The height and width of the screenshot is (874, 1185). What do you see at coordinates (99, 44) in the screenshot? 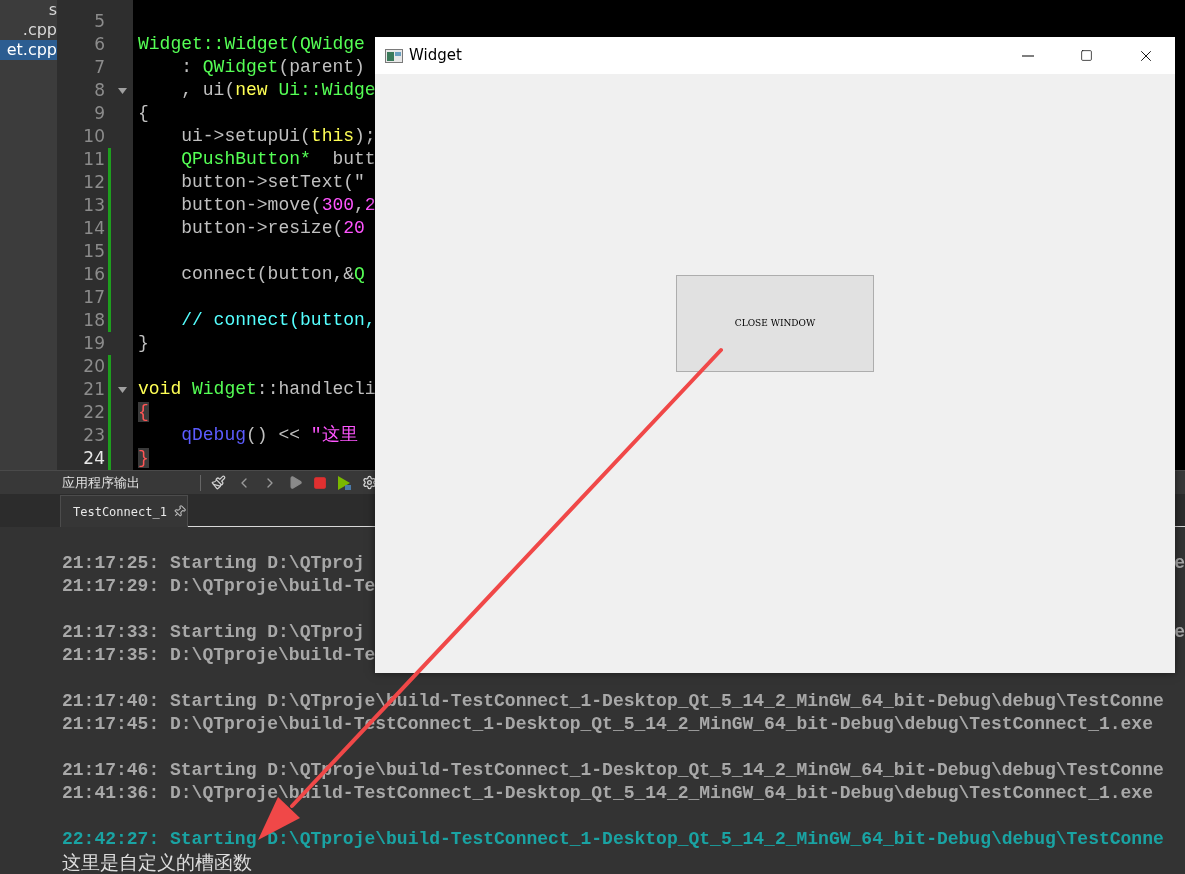
I see `line-number: 6` at bounding box center [99, 44].